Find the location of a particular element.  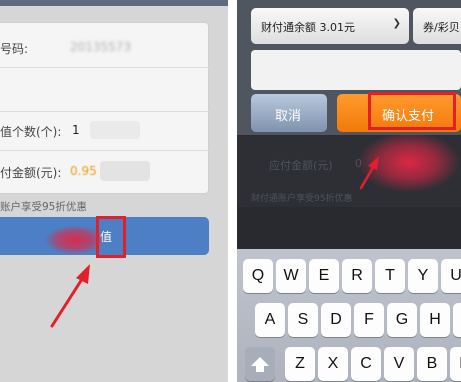

key-a: A is located at coordinates (270, 320).